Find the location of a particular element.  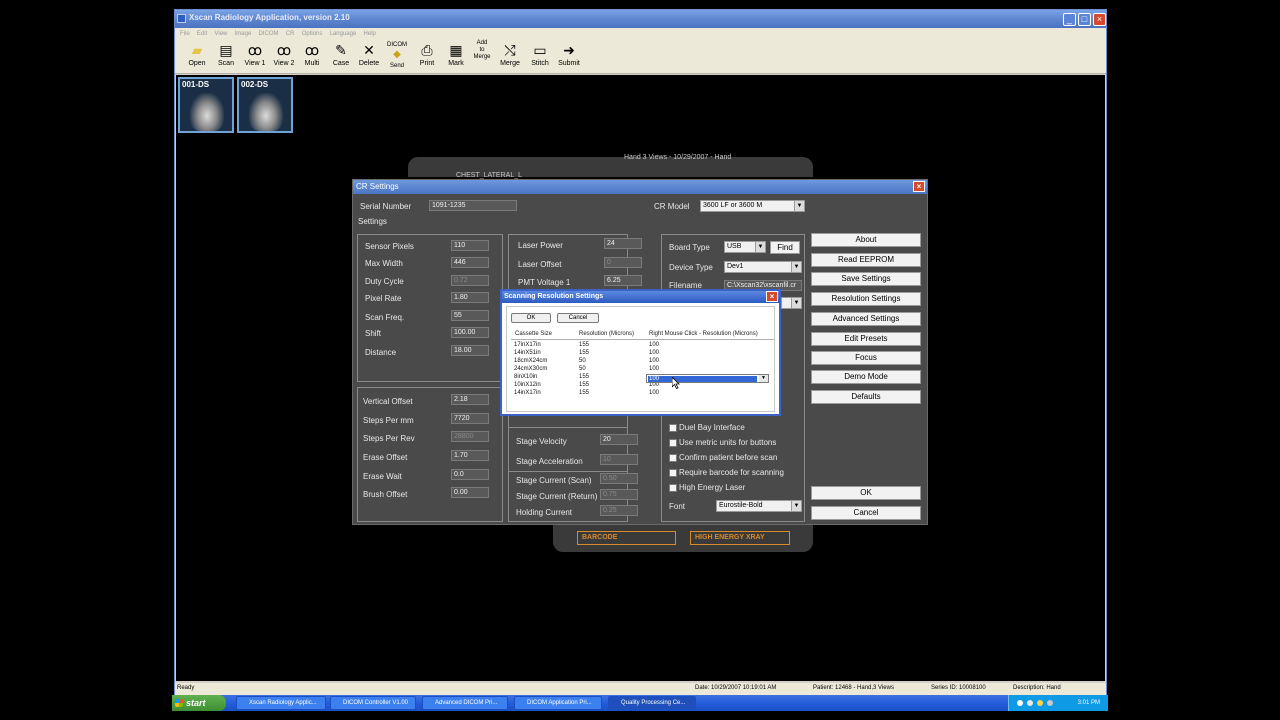

submit-button: ➜ Submit is located at coordinates (569, 56).